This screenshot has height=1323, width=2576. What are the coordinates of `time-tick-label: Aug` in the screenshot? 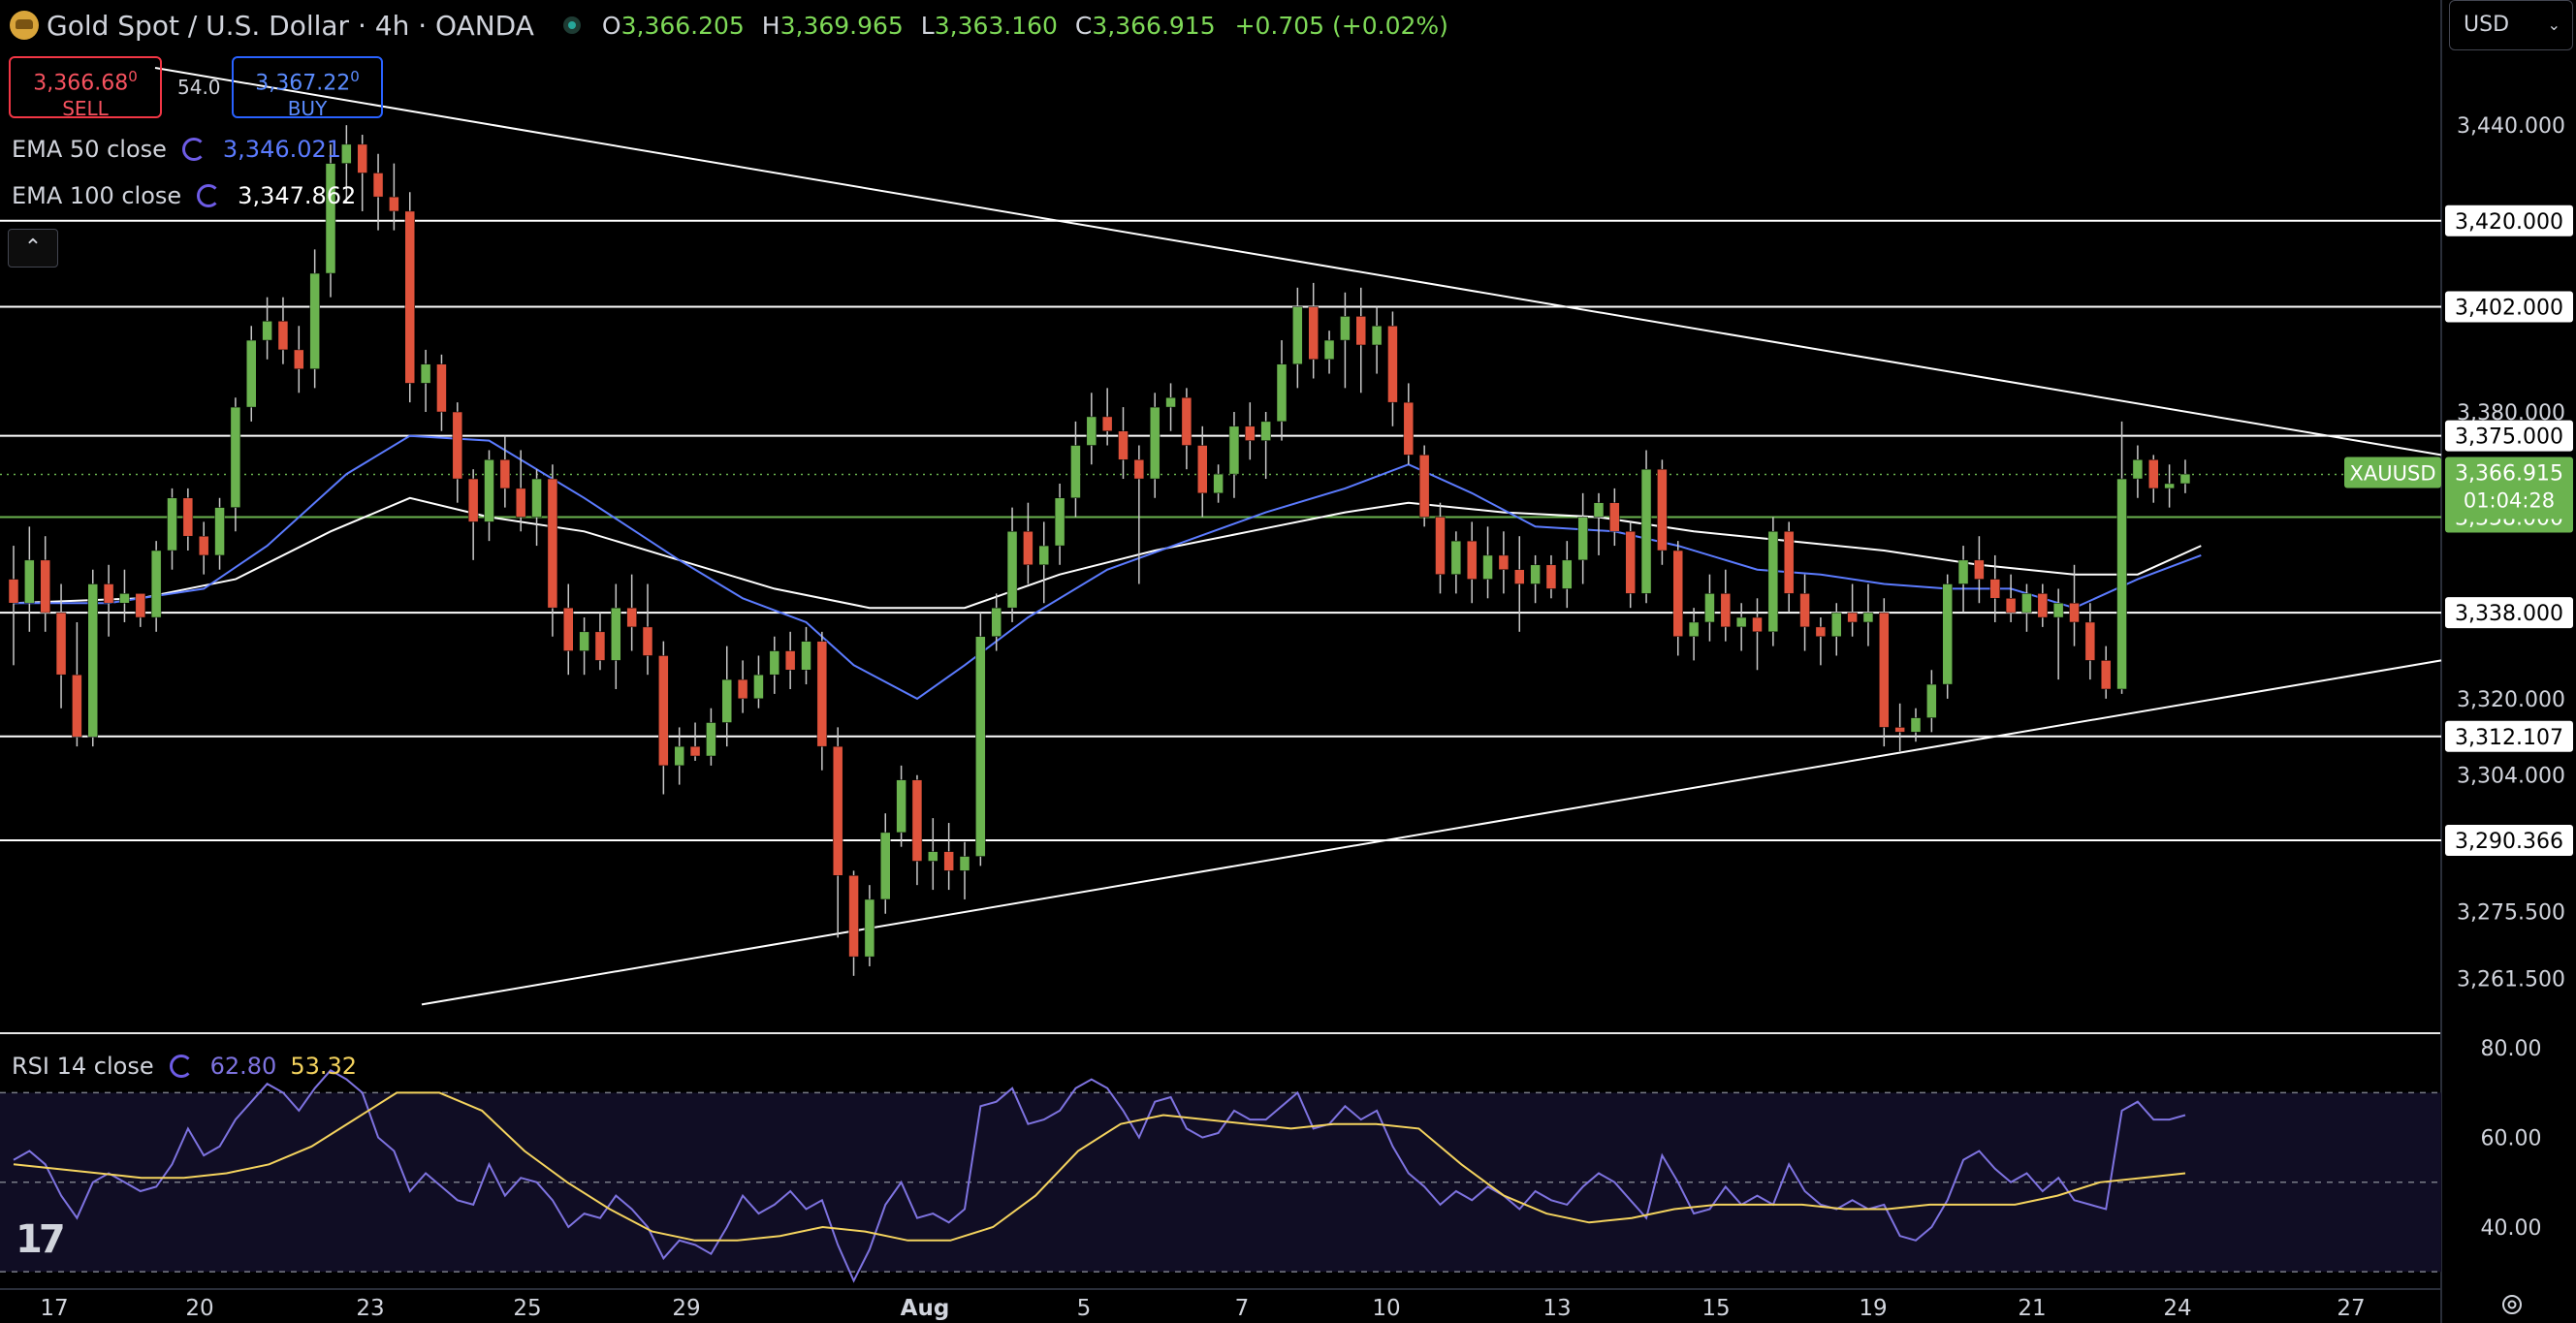 It's located at (925, 1308).